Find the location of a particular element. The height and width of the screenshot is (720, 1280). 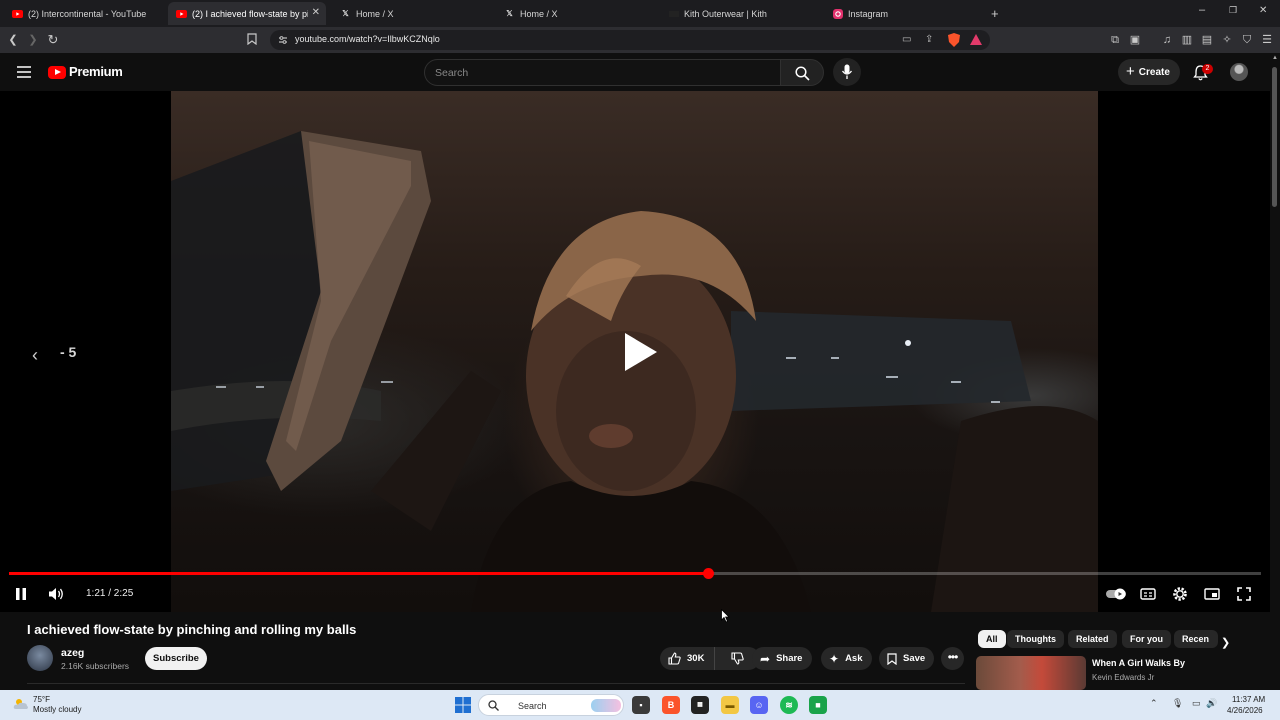

tab-flow-state-video: (2) I achieved flow-state by pinch ✕ is located at coordinates (247, 13).